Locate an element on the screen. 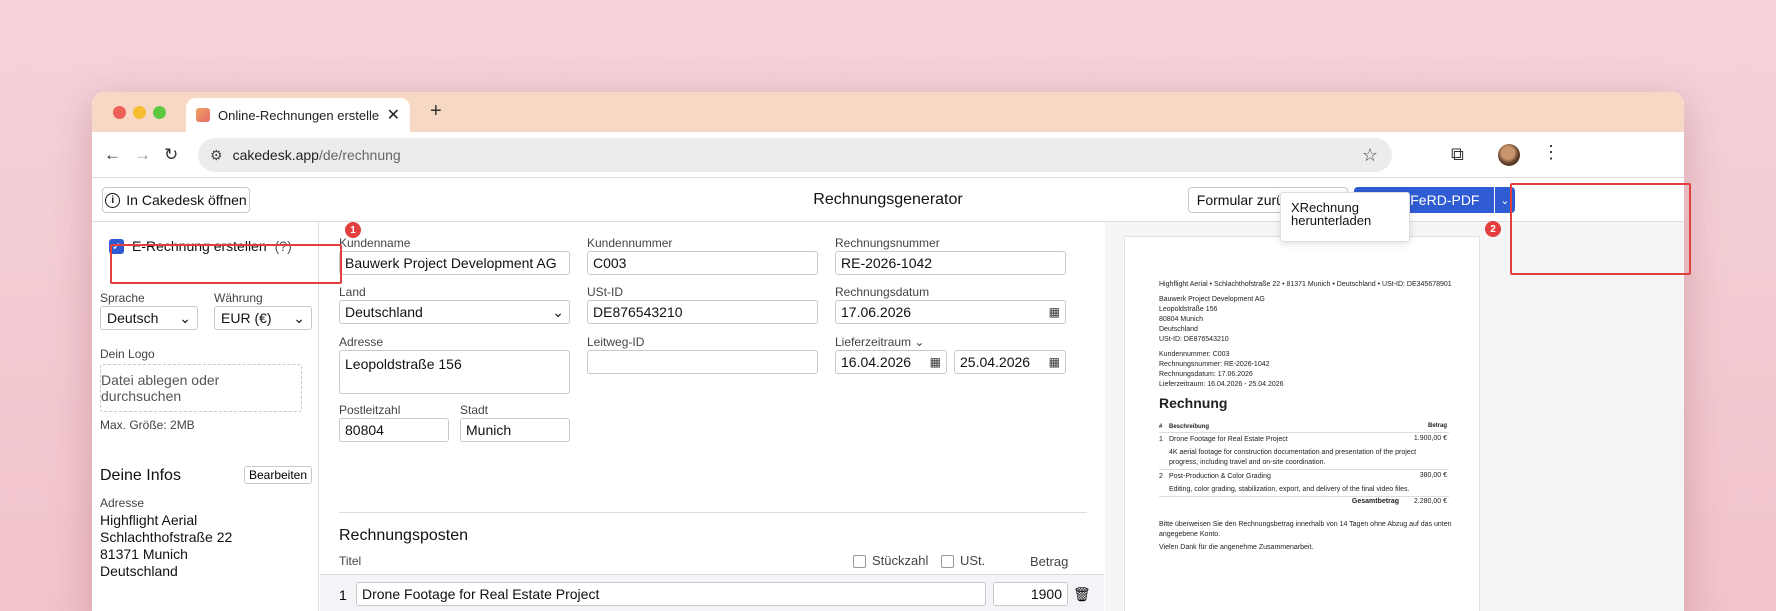 The image size is (1776, 611). vat-toggle: USt. is located at coordinates (963, 561).